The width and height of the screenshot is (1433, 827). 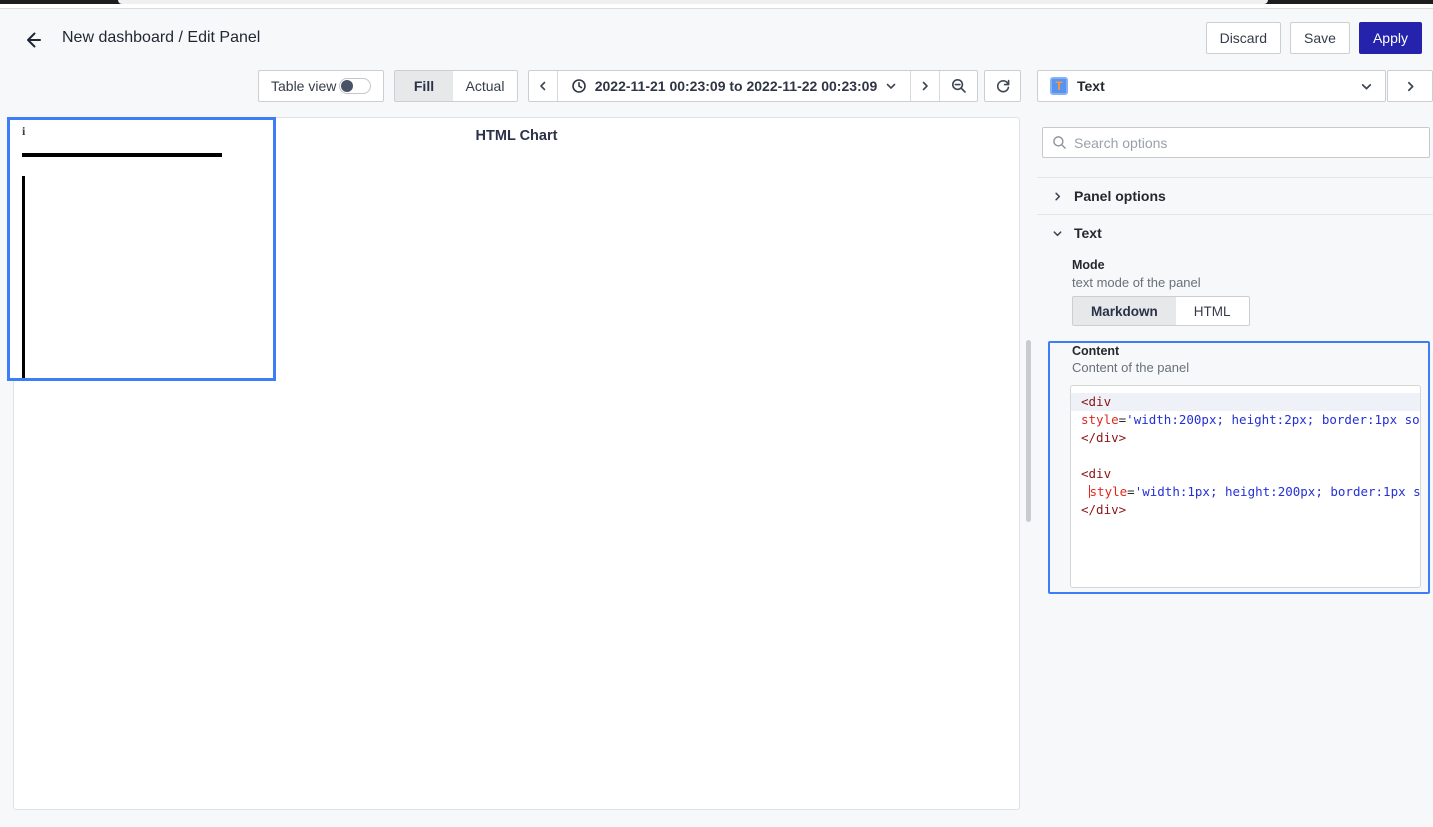 What do you see at coordinates (1059, 86) in the screenshot?
I see `text-panel-icon: T` at bounding box center [1059, 86].